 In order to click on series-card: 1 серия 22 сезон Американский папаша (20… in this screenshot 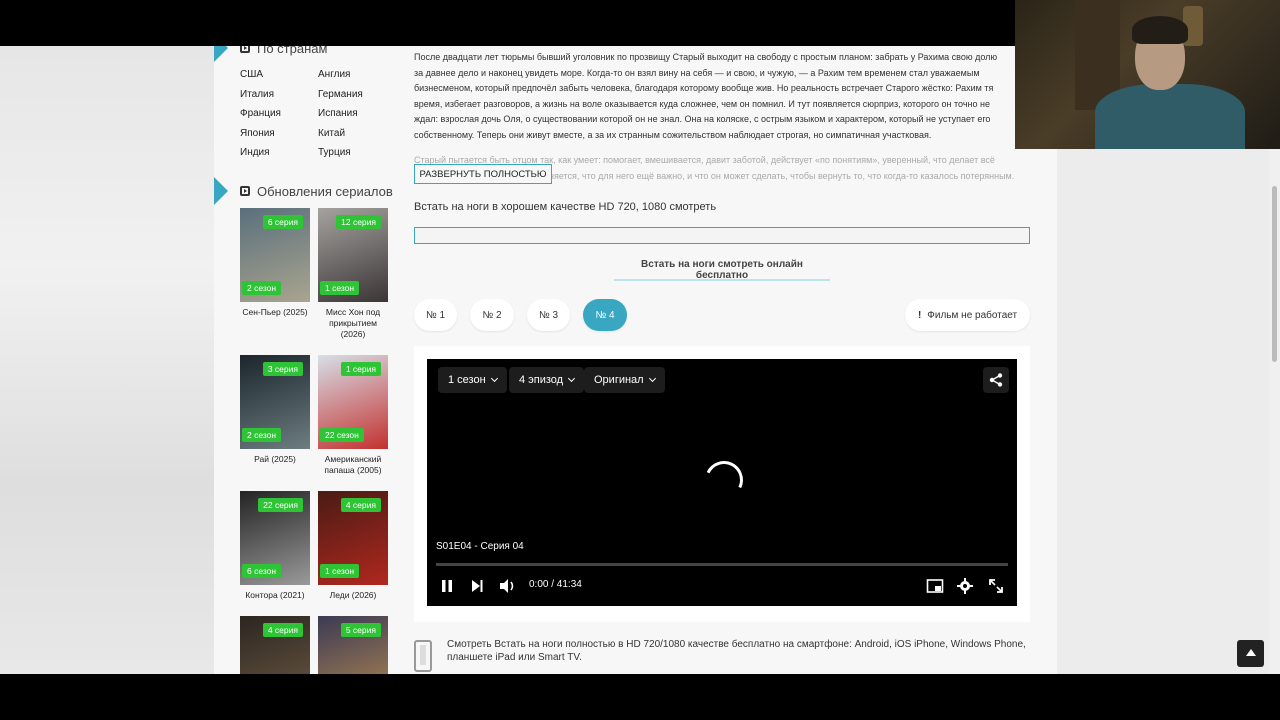, I will do `click(353, 415)`.